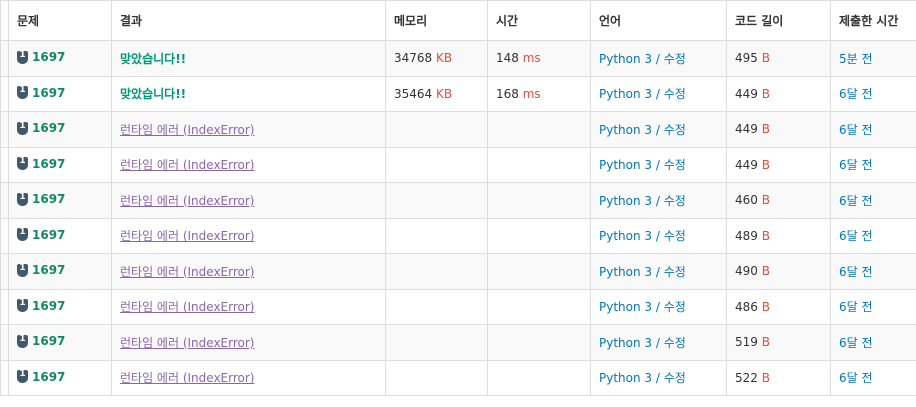 Image resolution: width=916 pixels, height=407 pixels. I want to click on memory-cell: 34768 KB, so click(436, 58).